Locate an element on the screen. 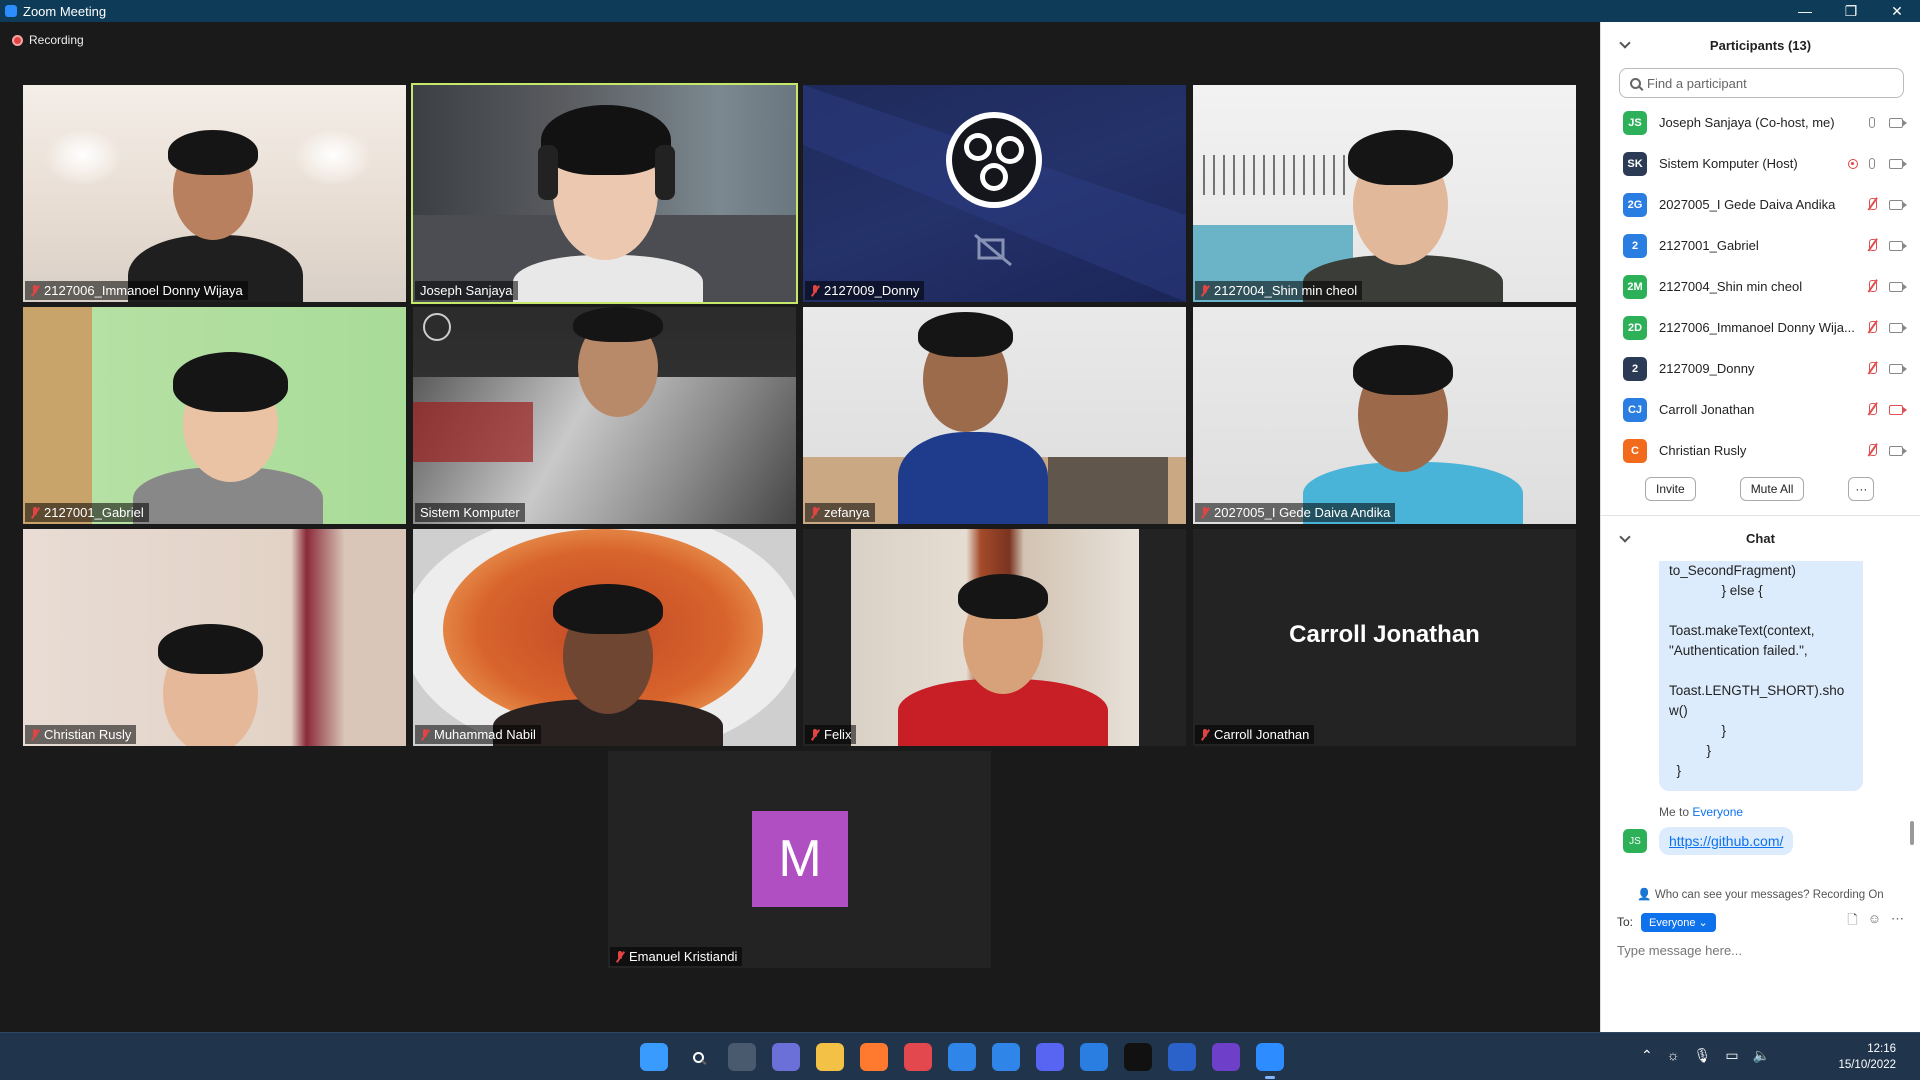 This screenshot has width=1920, height=1080. more-options-button: ··· is located at coordinates (1861, 489).